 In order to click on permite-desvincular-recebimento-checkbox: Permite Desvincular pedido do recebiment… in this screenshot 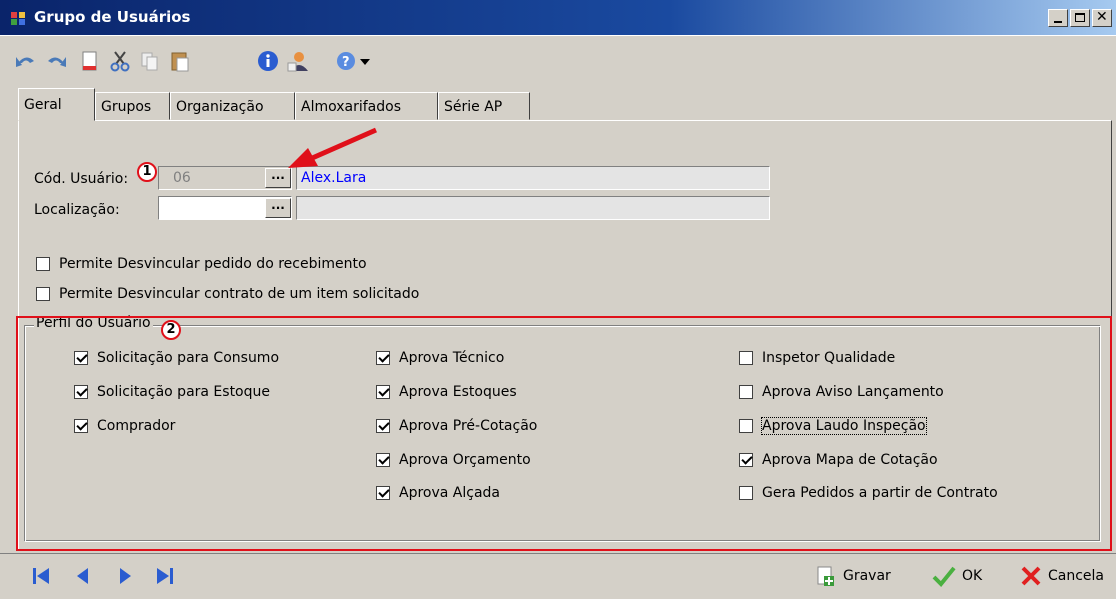, I will do `click(201, 264)`.